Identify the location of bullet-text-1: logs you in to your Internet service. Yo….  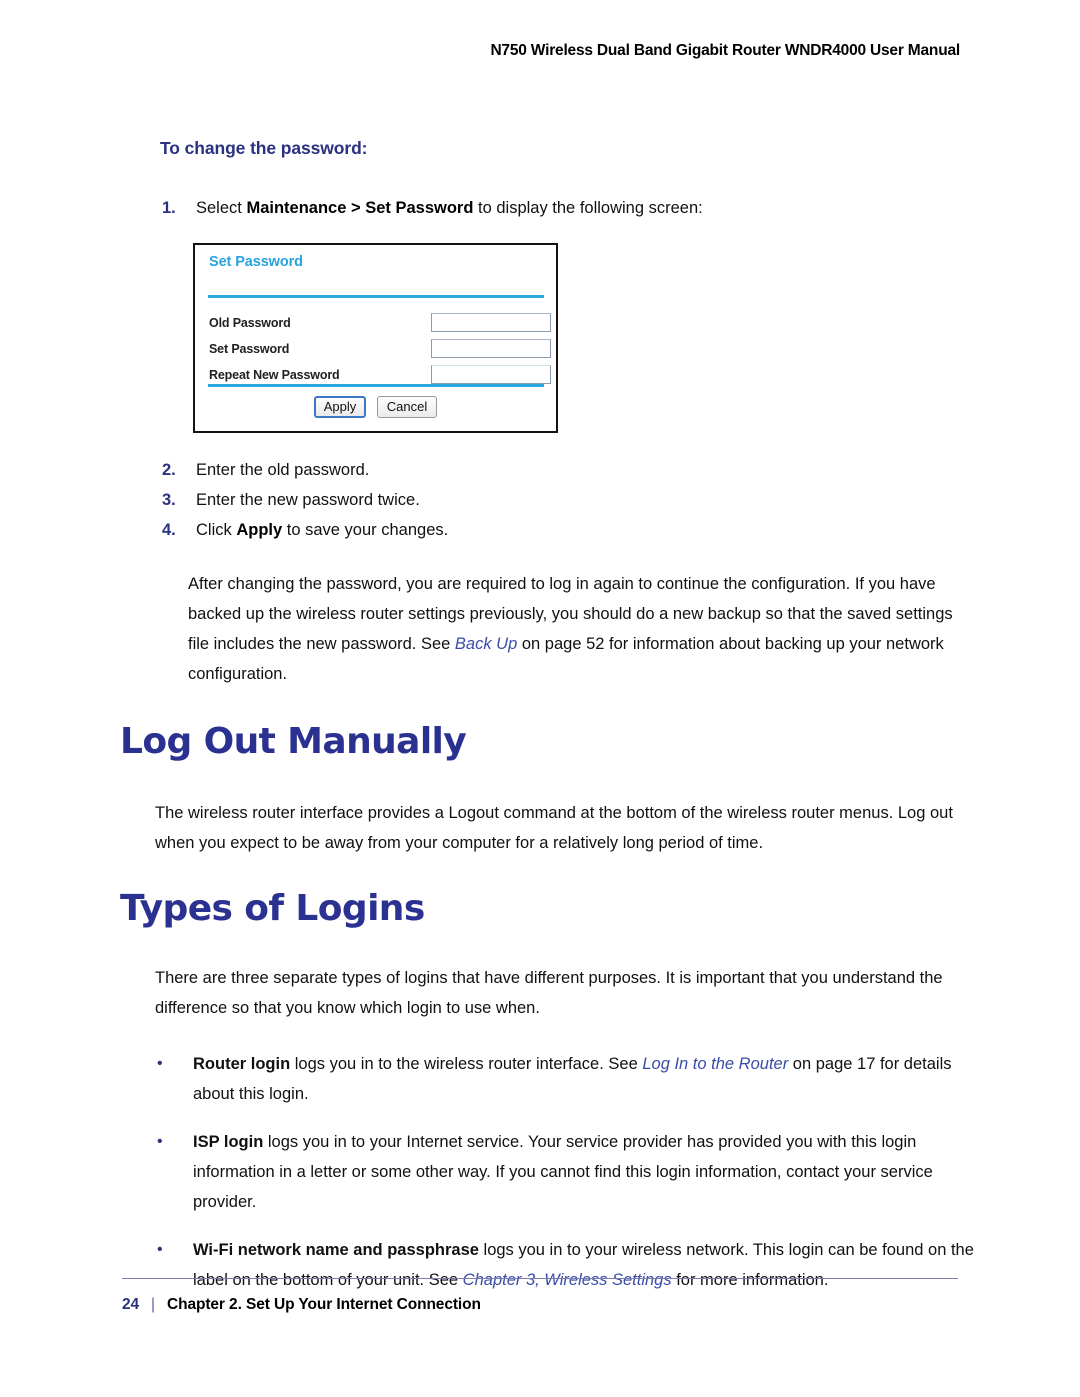
(563, 1172).